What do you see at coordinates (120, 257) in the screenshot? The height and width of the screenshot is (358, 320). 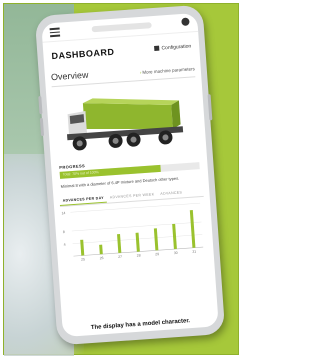 I see `x-tick-label: 27` at bounding box center [120, 257].